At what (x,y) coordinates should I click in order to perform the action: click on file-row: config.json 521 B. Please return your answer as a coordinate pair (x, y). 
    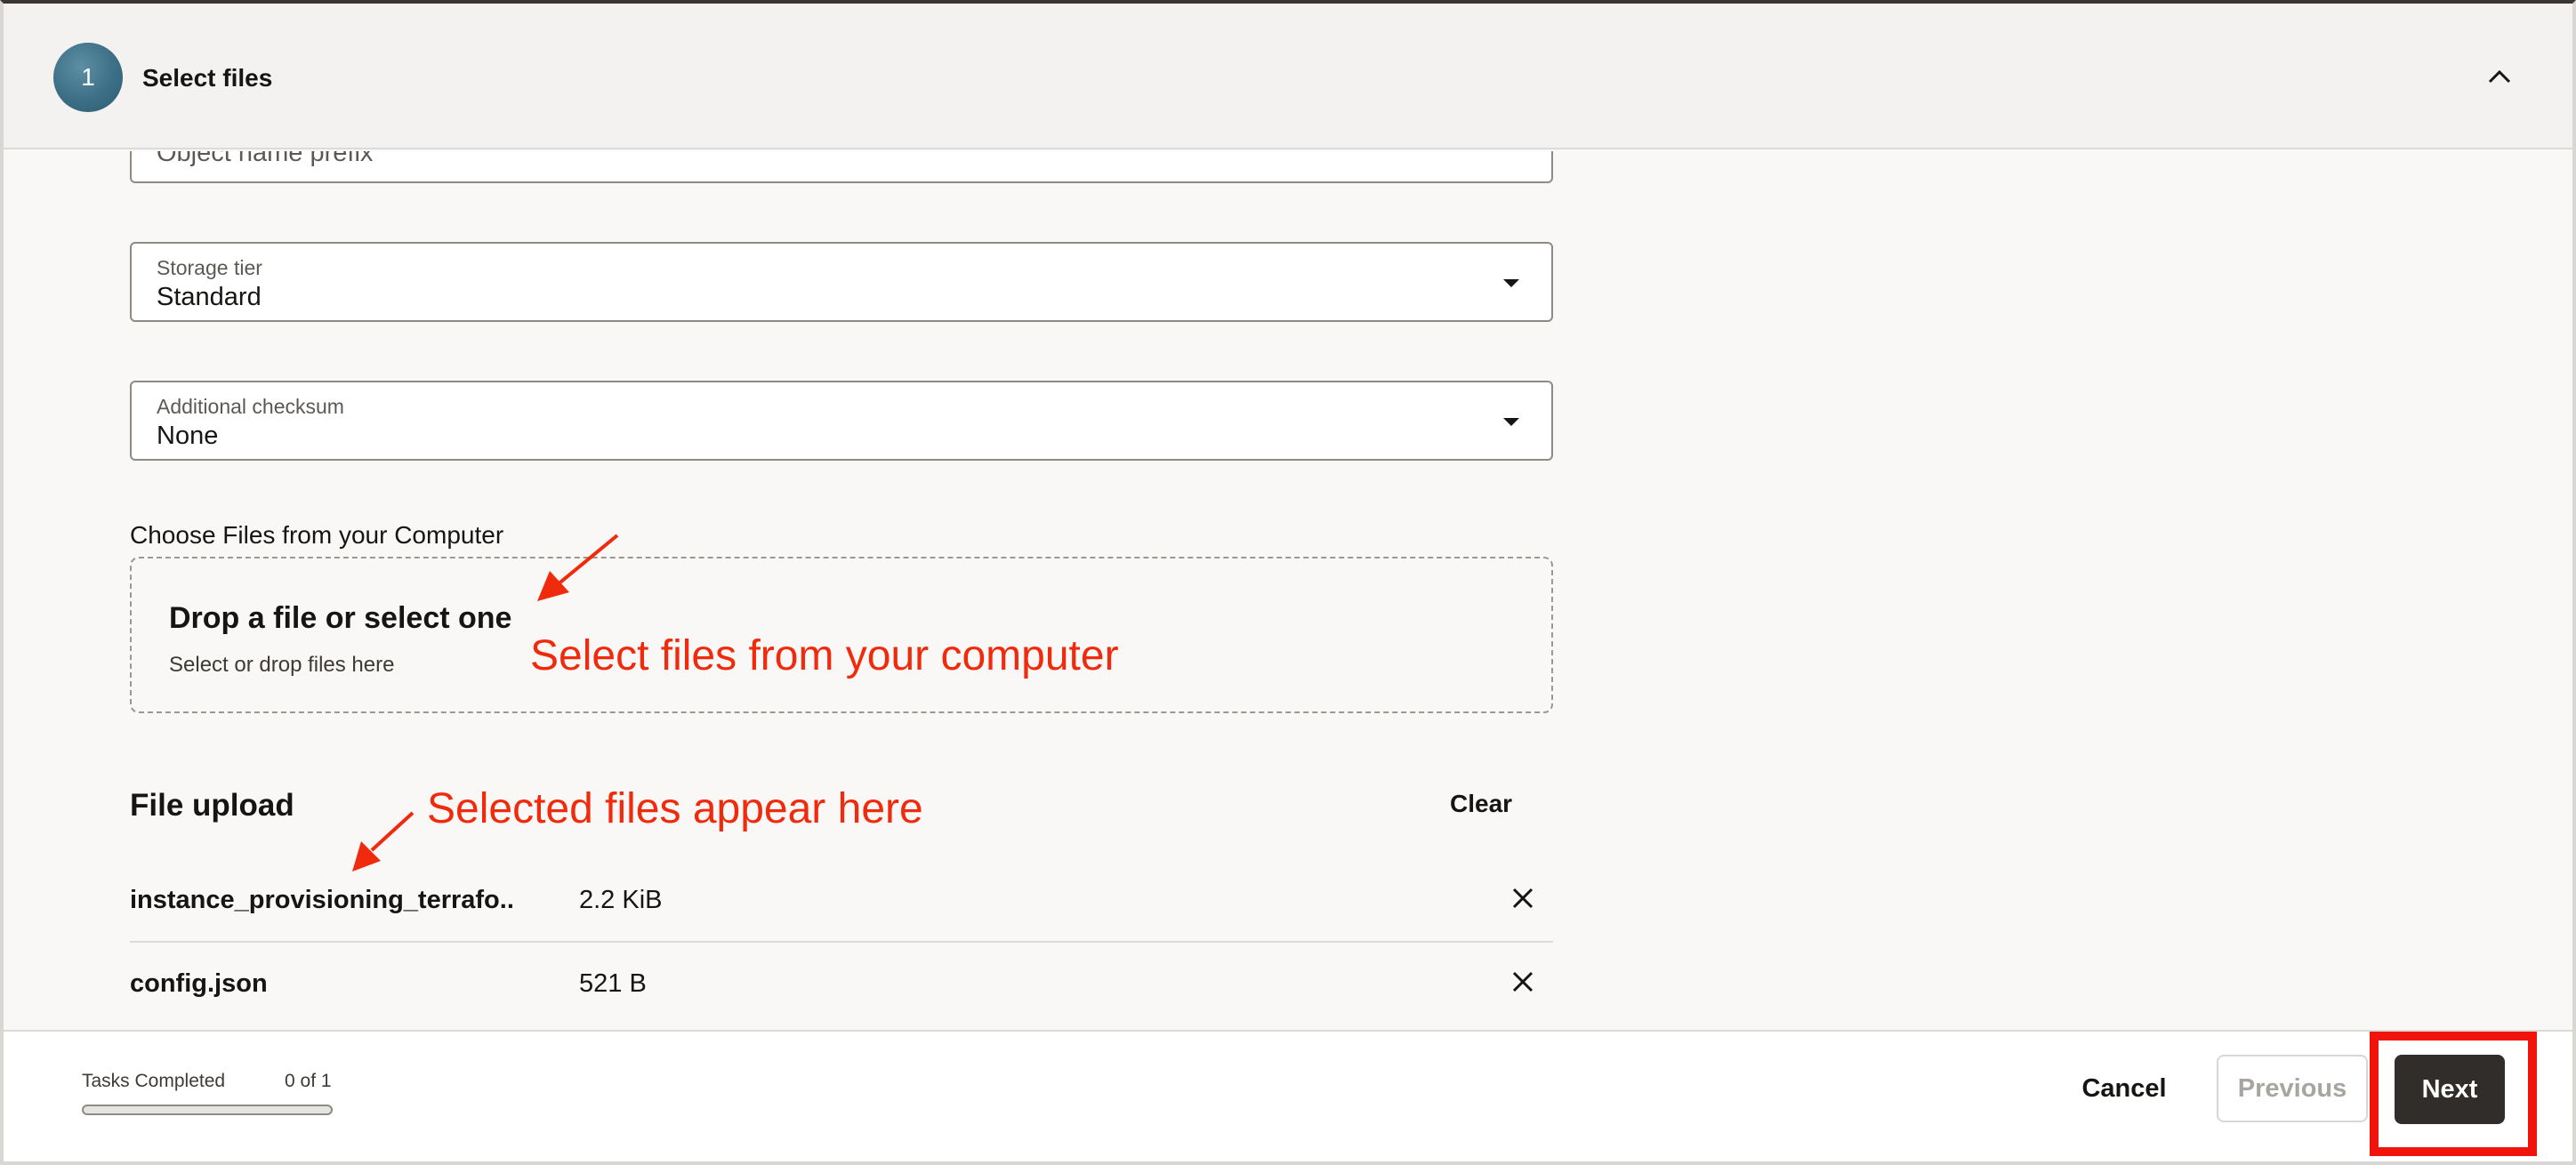
    Looking at the image, I should click on (841, 984).